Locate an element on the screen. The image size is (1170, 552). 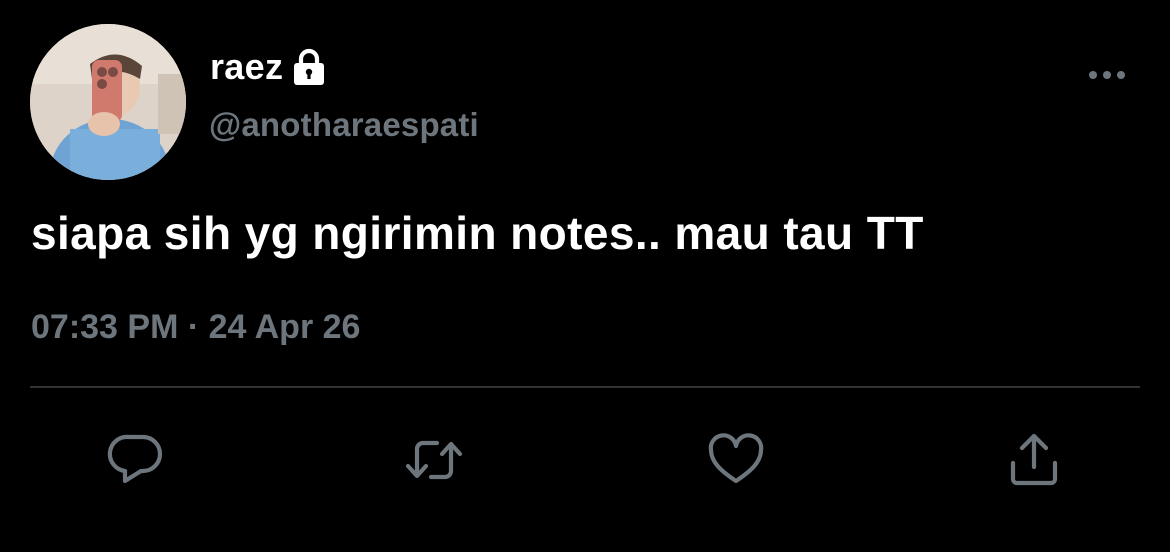
divider is located at coordinates (585, 387).